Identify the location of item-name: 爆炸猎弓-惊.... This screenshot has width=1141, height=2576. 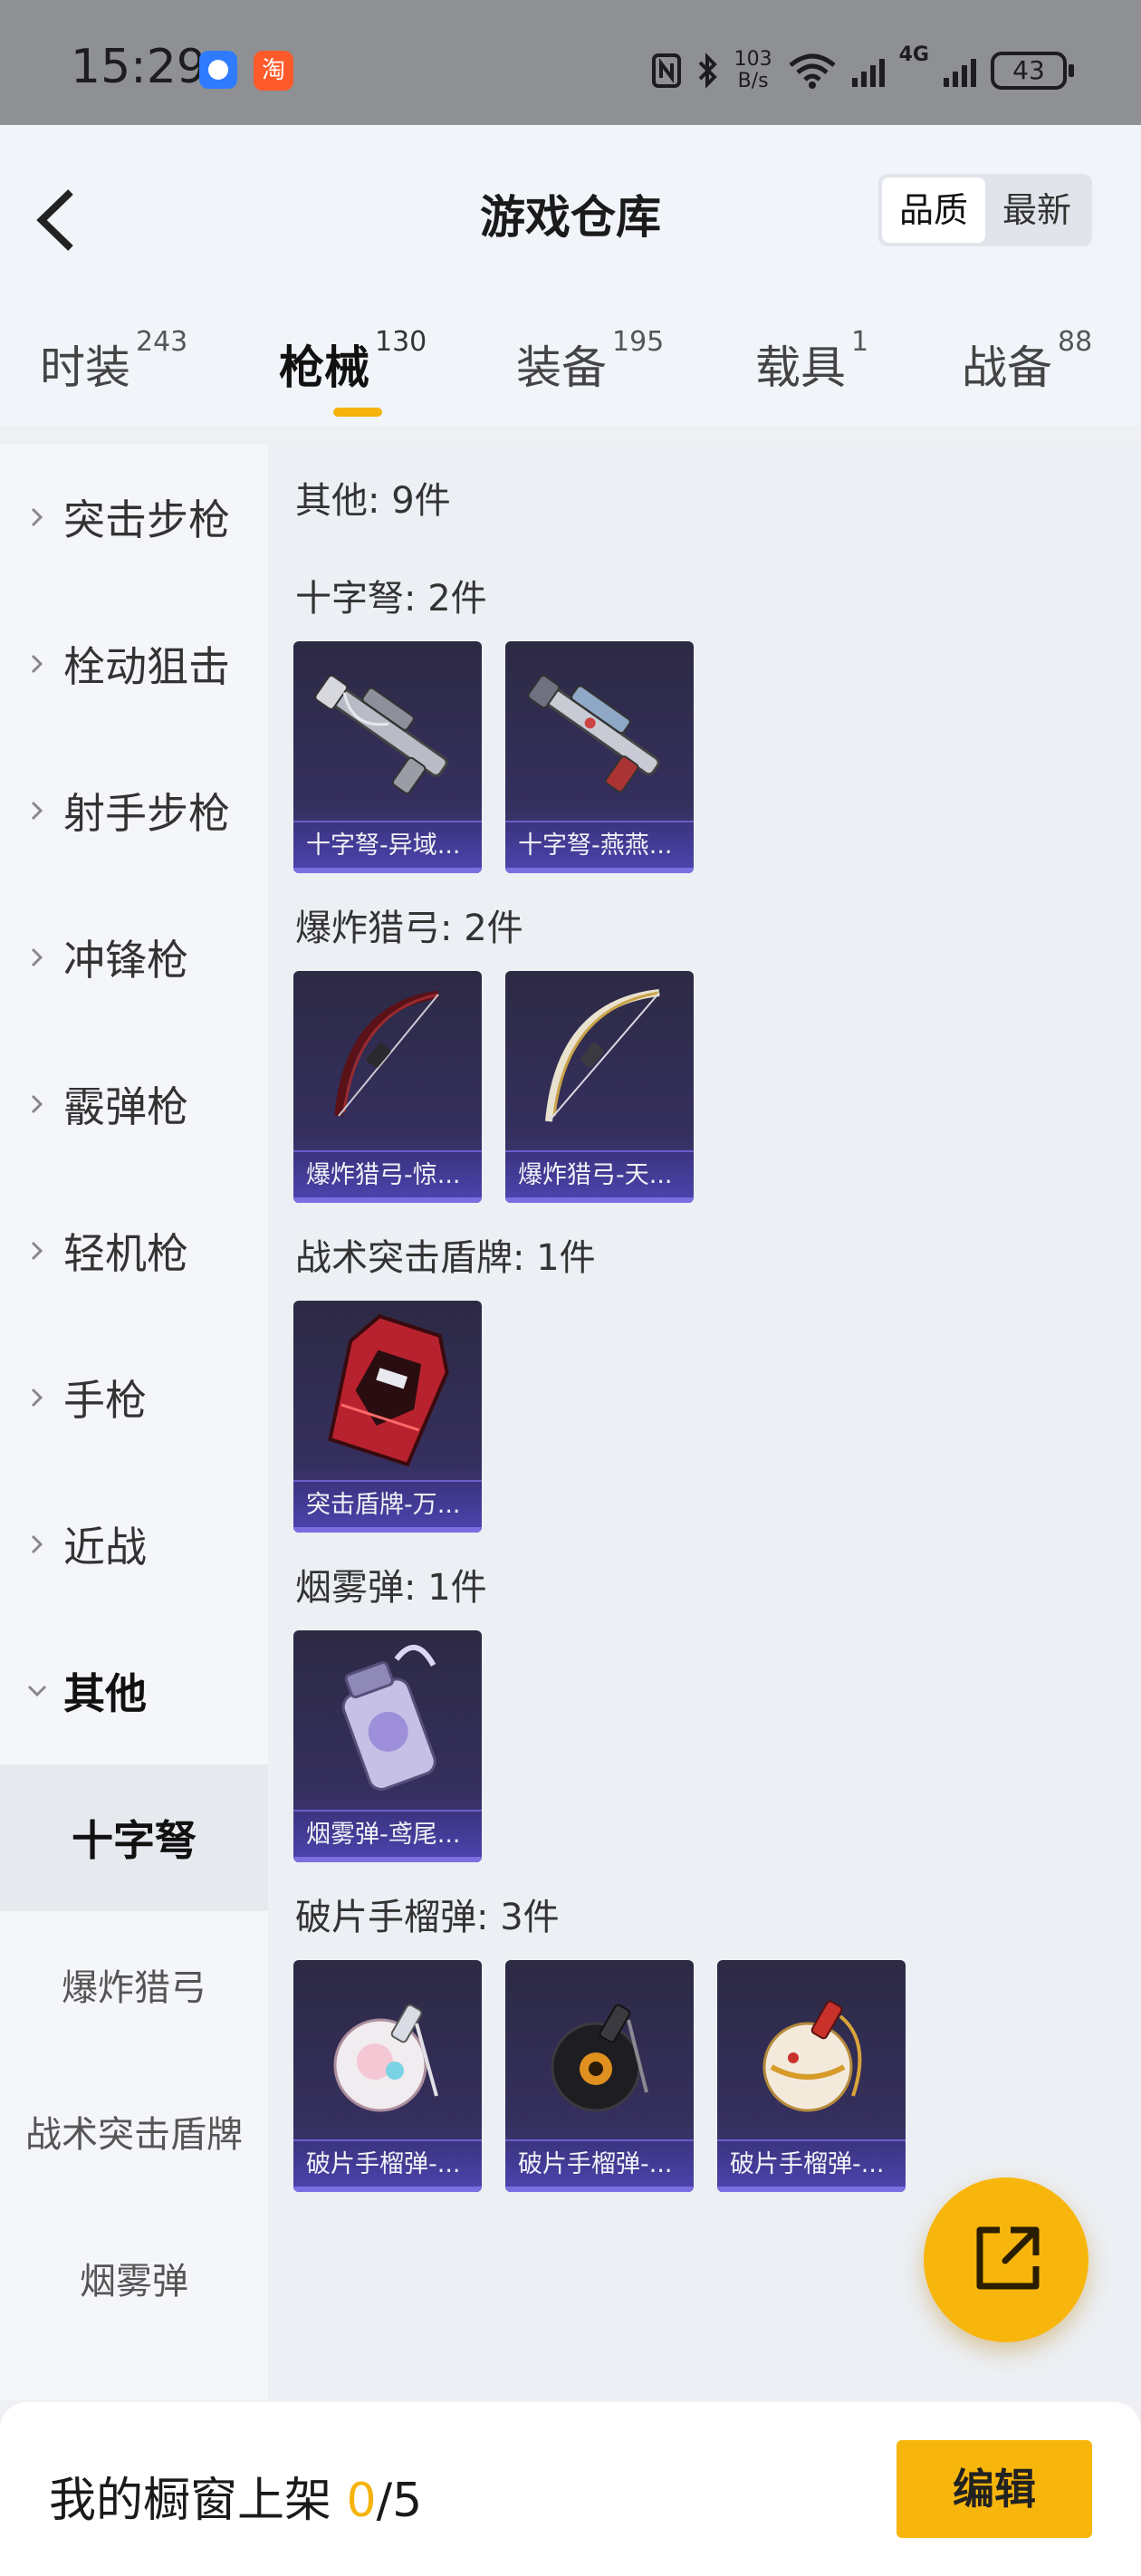
(387, 1176).